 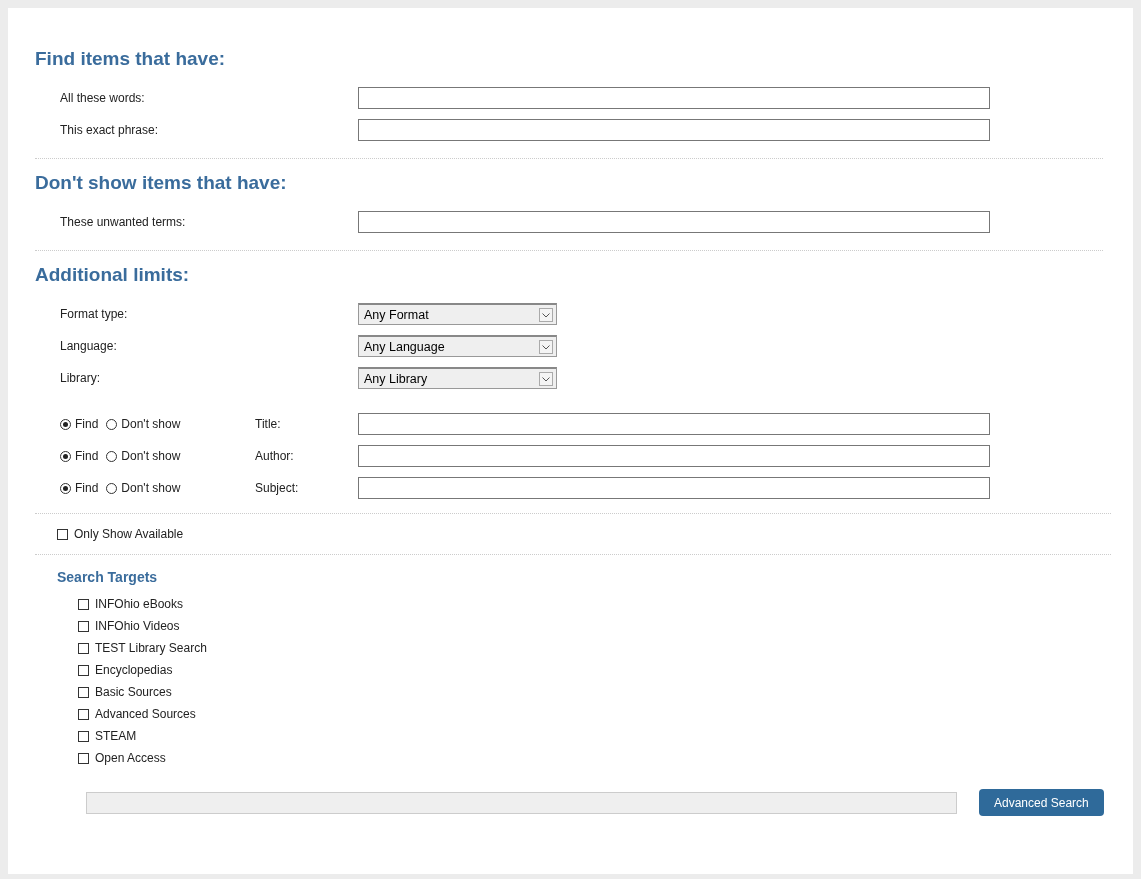 I want to click on dropdown: Any Language, so click(x=457, y=346).